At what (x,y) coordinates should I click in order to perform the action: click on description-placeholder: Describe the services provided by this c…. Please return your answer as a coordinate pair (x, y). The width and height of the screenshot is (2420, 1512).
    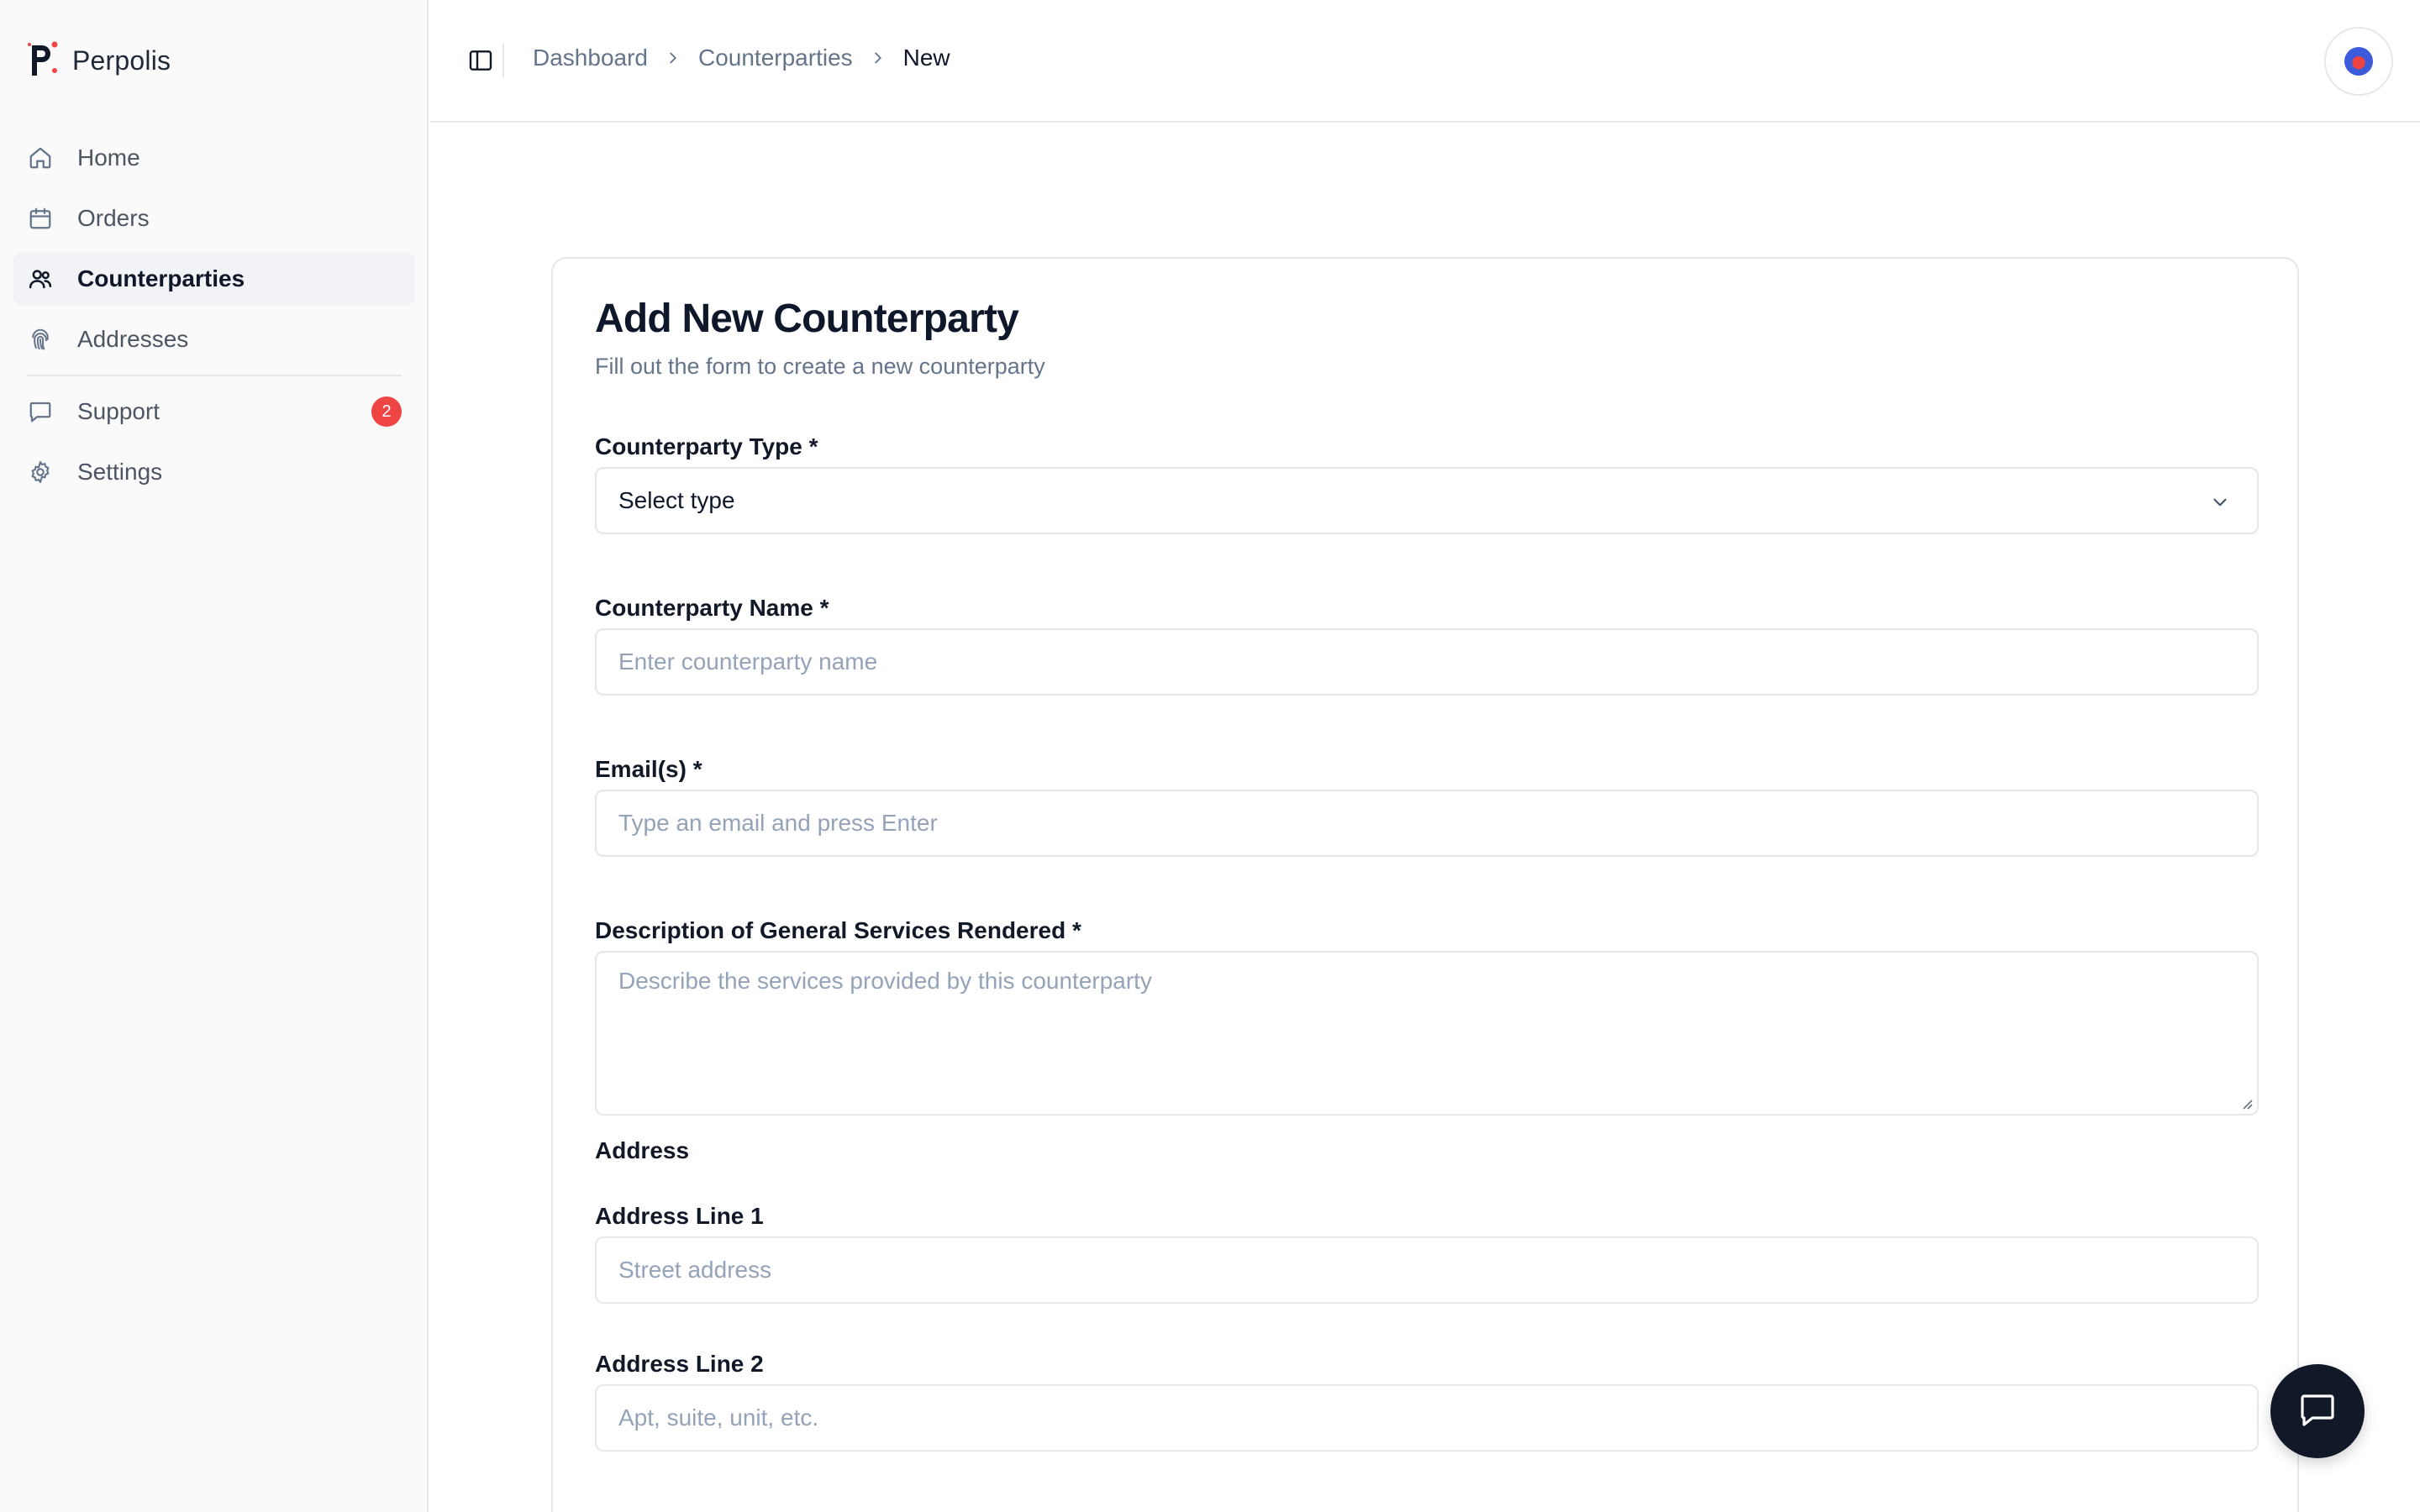
    Looking at the image, I should click on (885, 981).